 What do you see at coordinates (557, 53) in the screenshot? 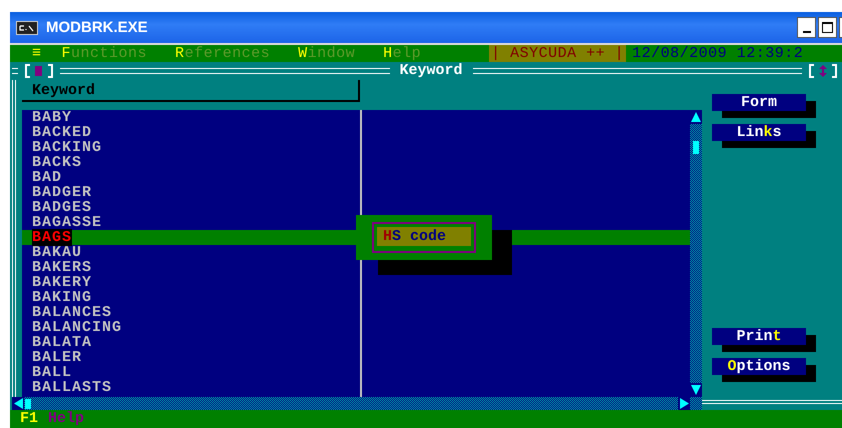
I see `product-name: | ASYCUDA ++ |` at bounding box center [557, 53].